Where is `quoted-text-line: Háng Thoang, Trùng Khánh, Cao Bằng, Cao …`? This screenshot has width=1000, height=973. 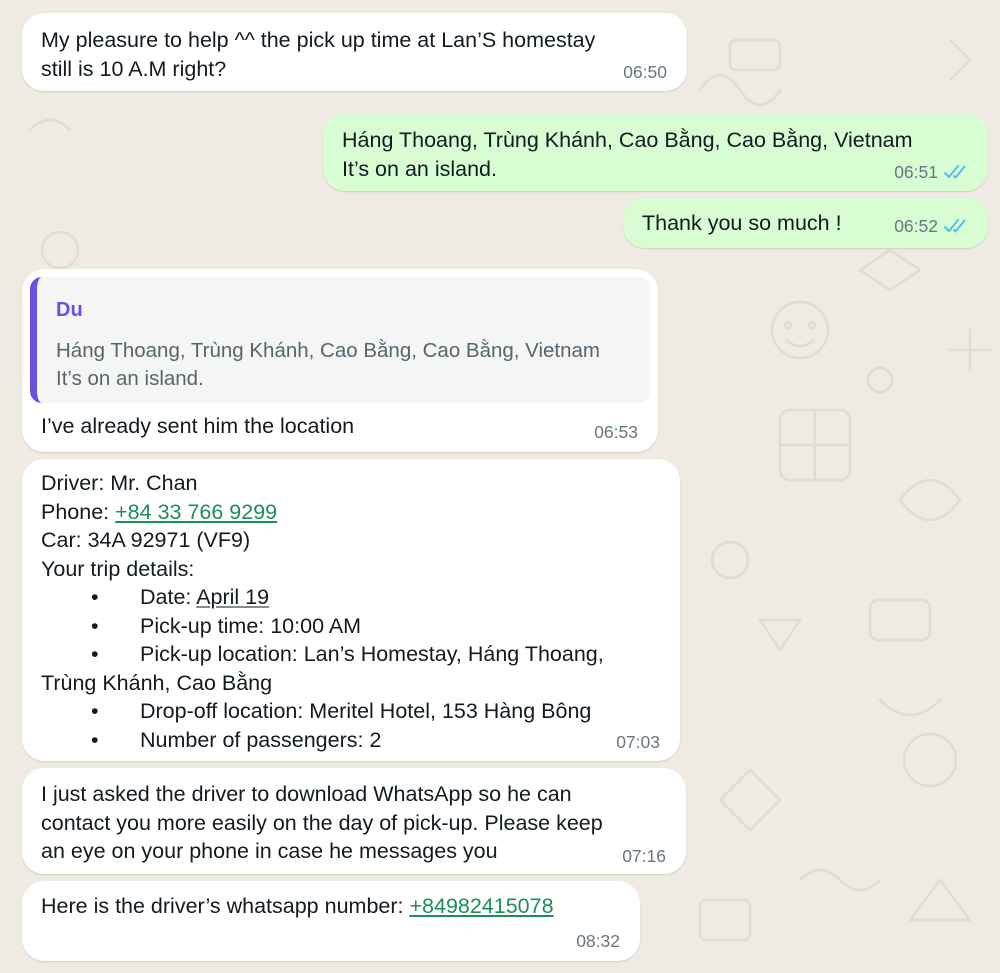 quoted-text-line: Háng Thoang, Trùng Khánh, Cao Bằng, Cao … is located at coordinates (328, 350).